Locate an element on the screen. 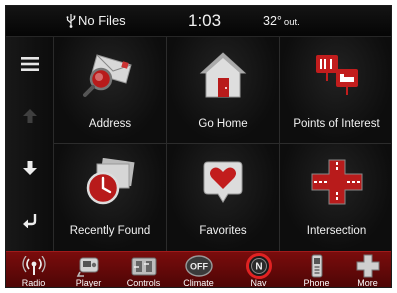 The height and width of the screenshot is (293, 397). climate-off-text: OFF is located at coordinates (199, 267).